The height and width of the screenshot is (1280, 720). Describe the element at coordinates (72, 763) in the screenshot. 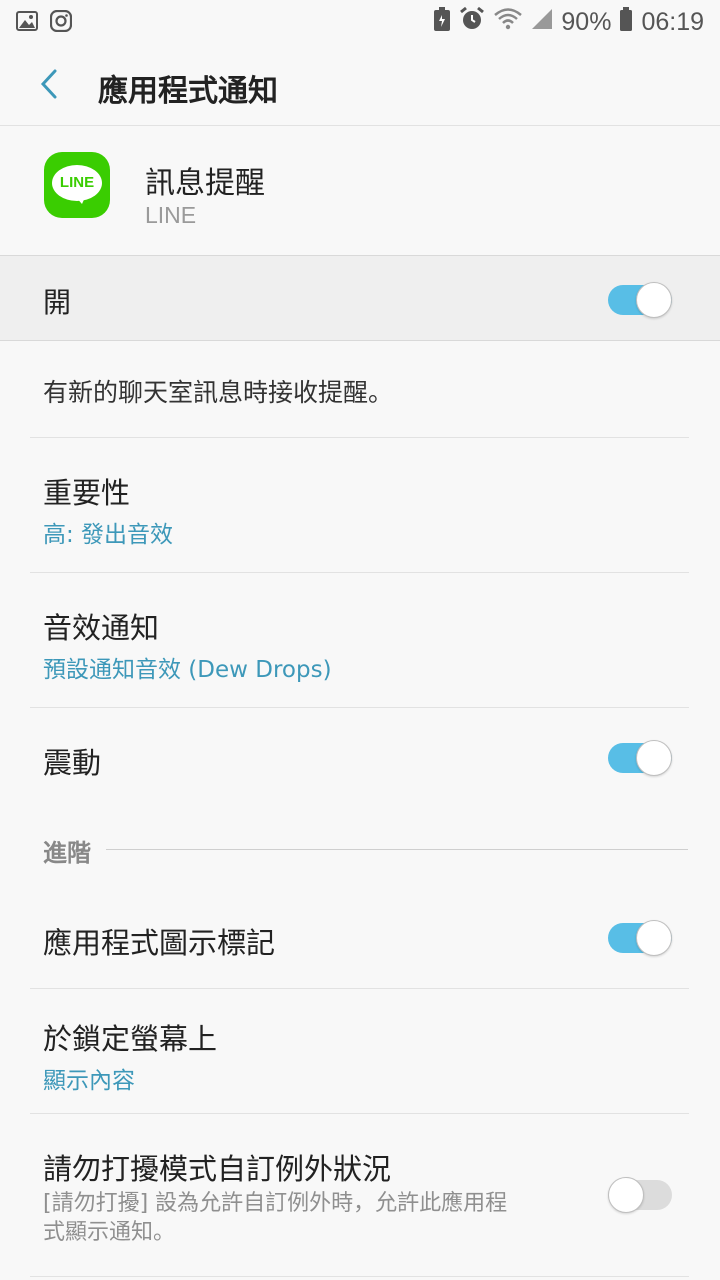

I see `vibration-title: 震動` at that location.